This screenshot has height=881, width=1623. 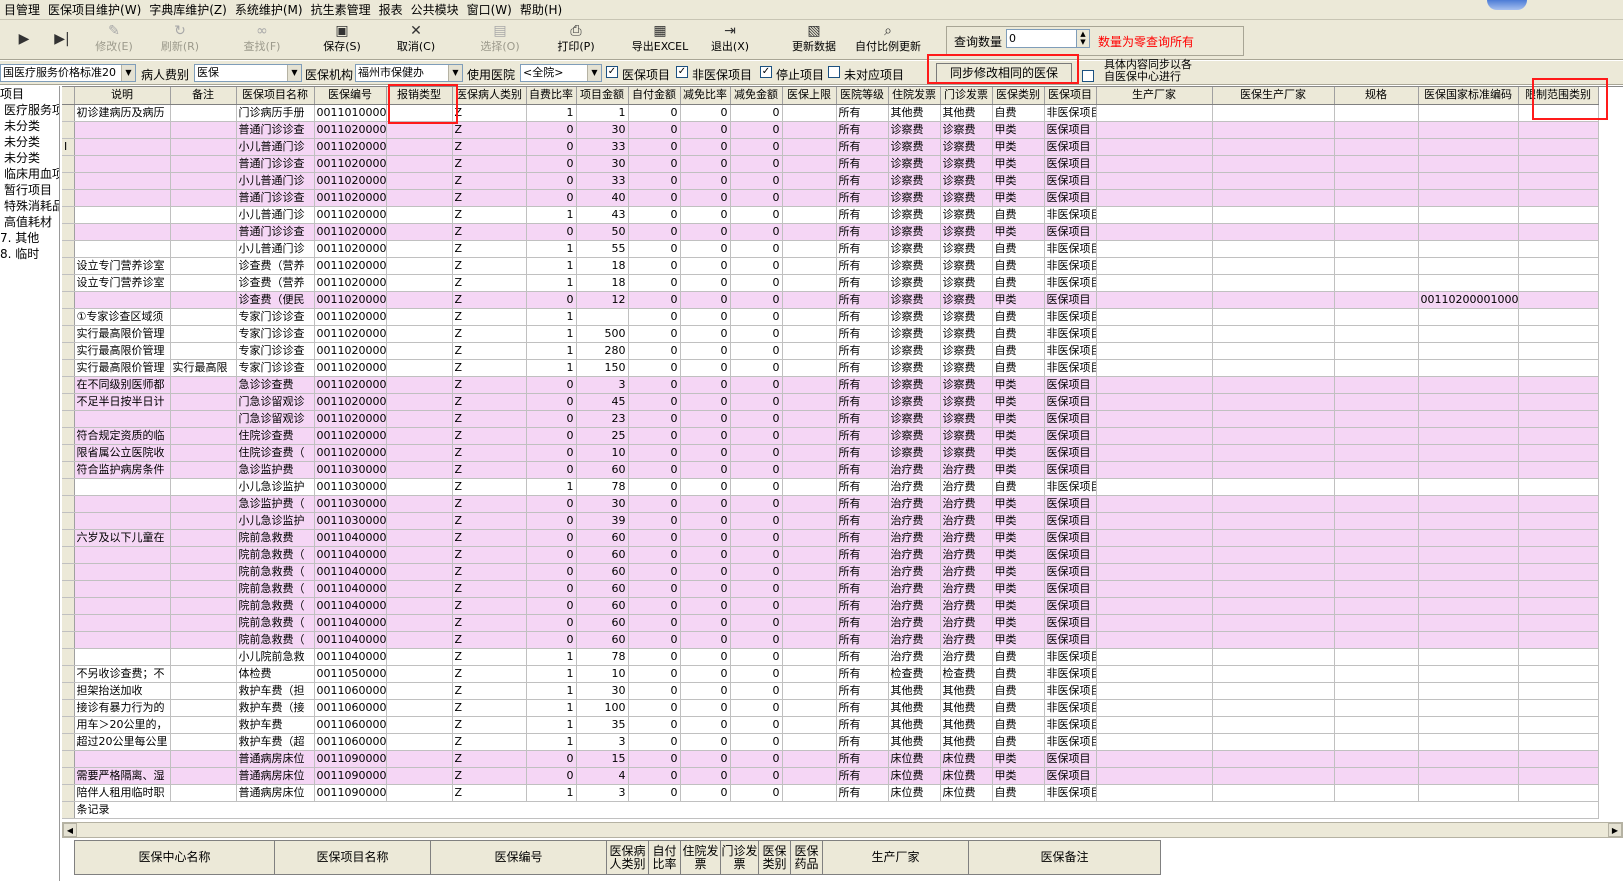 I want to click on table-cell: 甲类, so click(x=1018, y=181).